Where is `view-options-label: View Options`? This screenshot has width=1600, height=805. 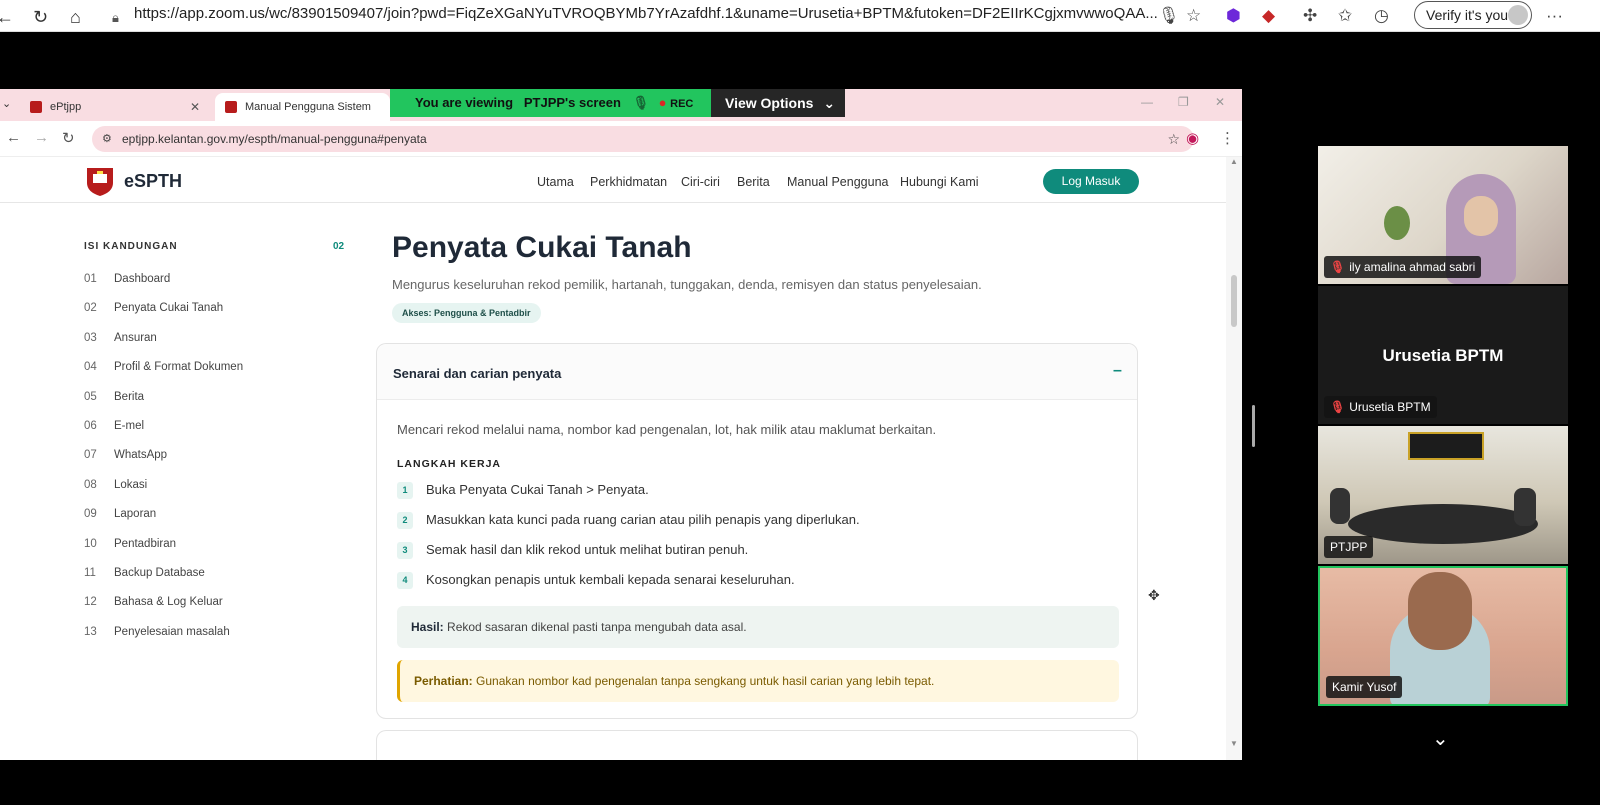 view-options-label: View Options is located at coordinates (769, 103).